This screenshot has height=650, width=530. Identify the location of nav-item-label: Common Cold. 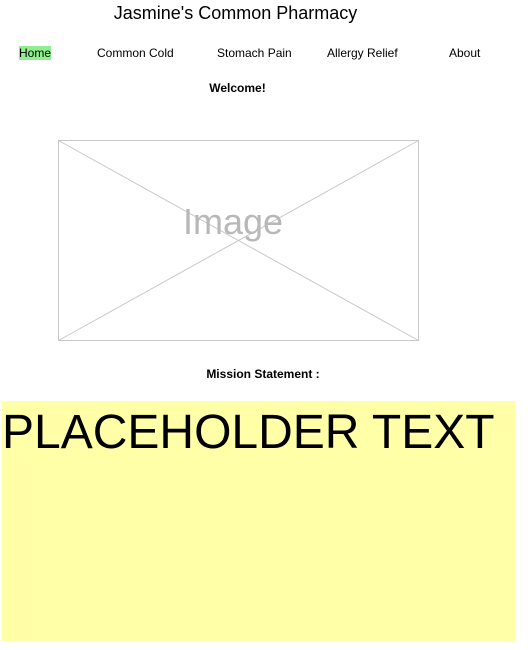
(135, 53).